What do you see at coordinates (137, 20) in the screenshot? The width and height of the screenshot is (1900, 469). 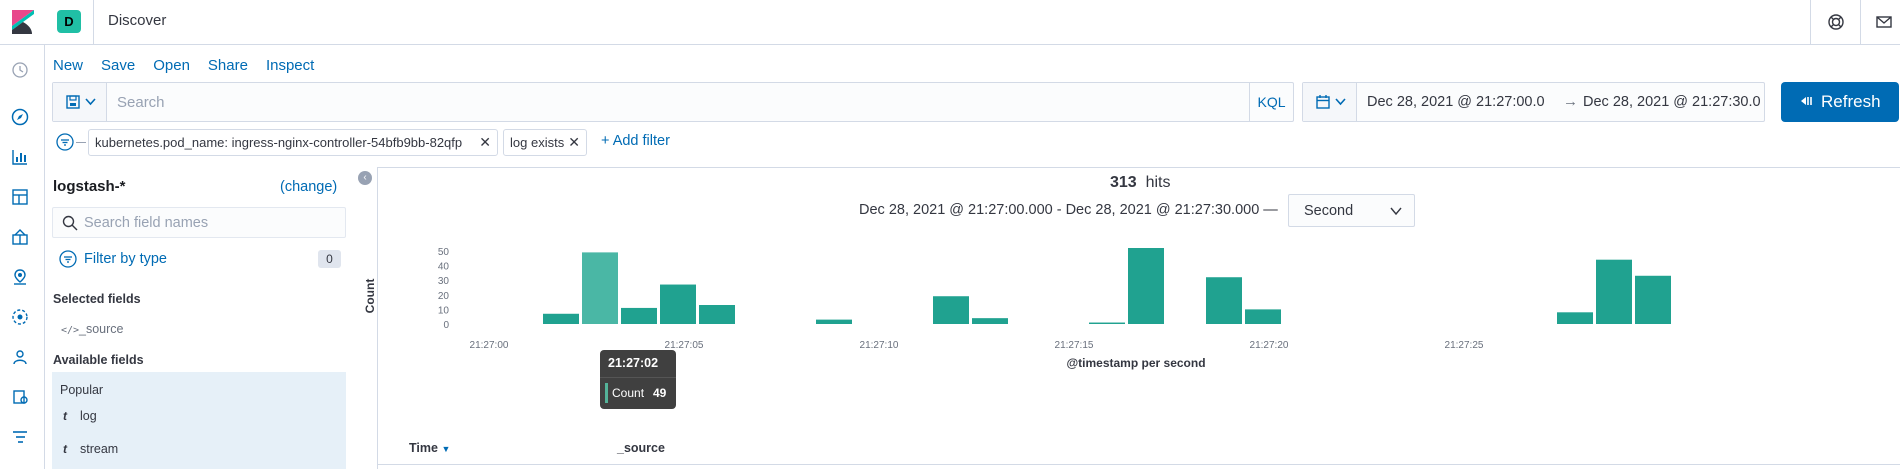 I see `page-title: Discover` at bounding box center [137, 20].